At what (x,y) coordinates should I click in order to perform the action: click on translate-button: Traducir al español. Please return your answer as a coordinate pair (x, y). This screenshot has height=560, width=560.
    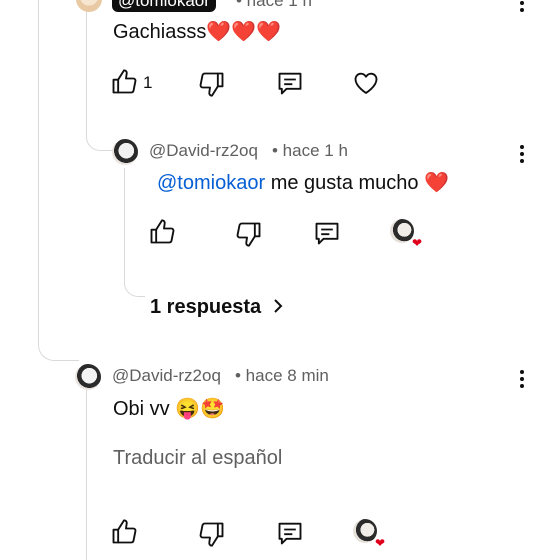
    Looking at the image, I should click on (197, 458).